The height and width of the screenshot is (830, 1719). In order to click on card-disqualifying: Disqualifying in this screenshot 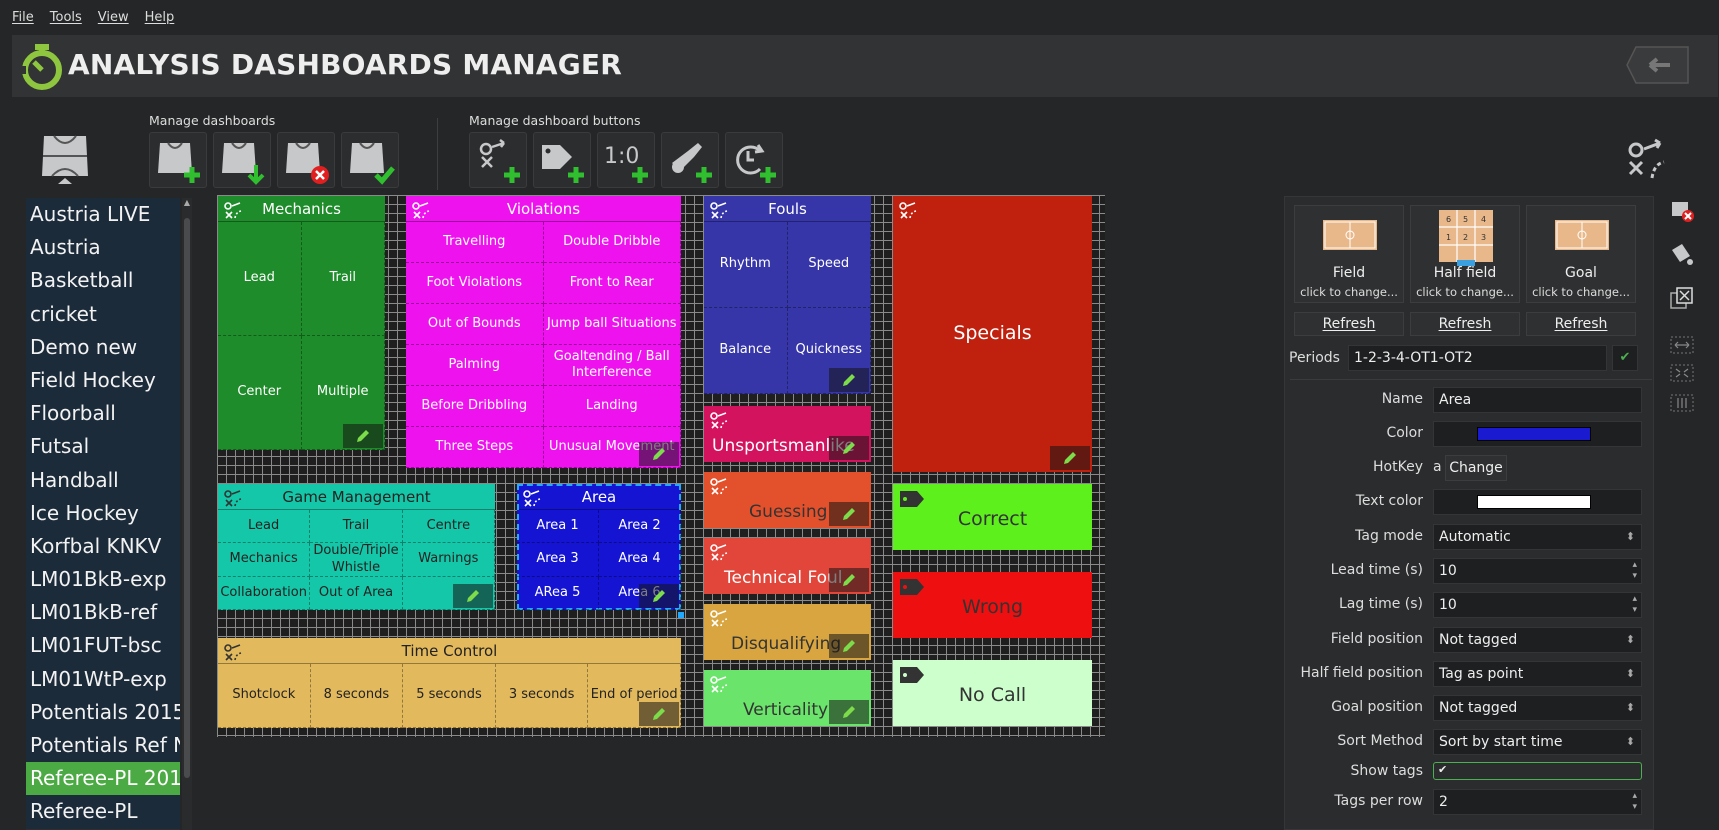, I will do `click(787, 632)`.